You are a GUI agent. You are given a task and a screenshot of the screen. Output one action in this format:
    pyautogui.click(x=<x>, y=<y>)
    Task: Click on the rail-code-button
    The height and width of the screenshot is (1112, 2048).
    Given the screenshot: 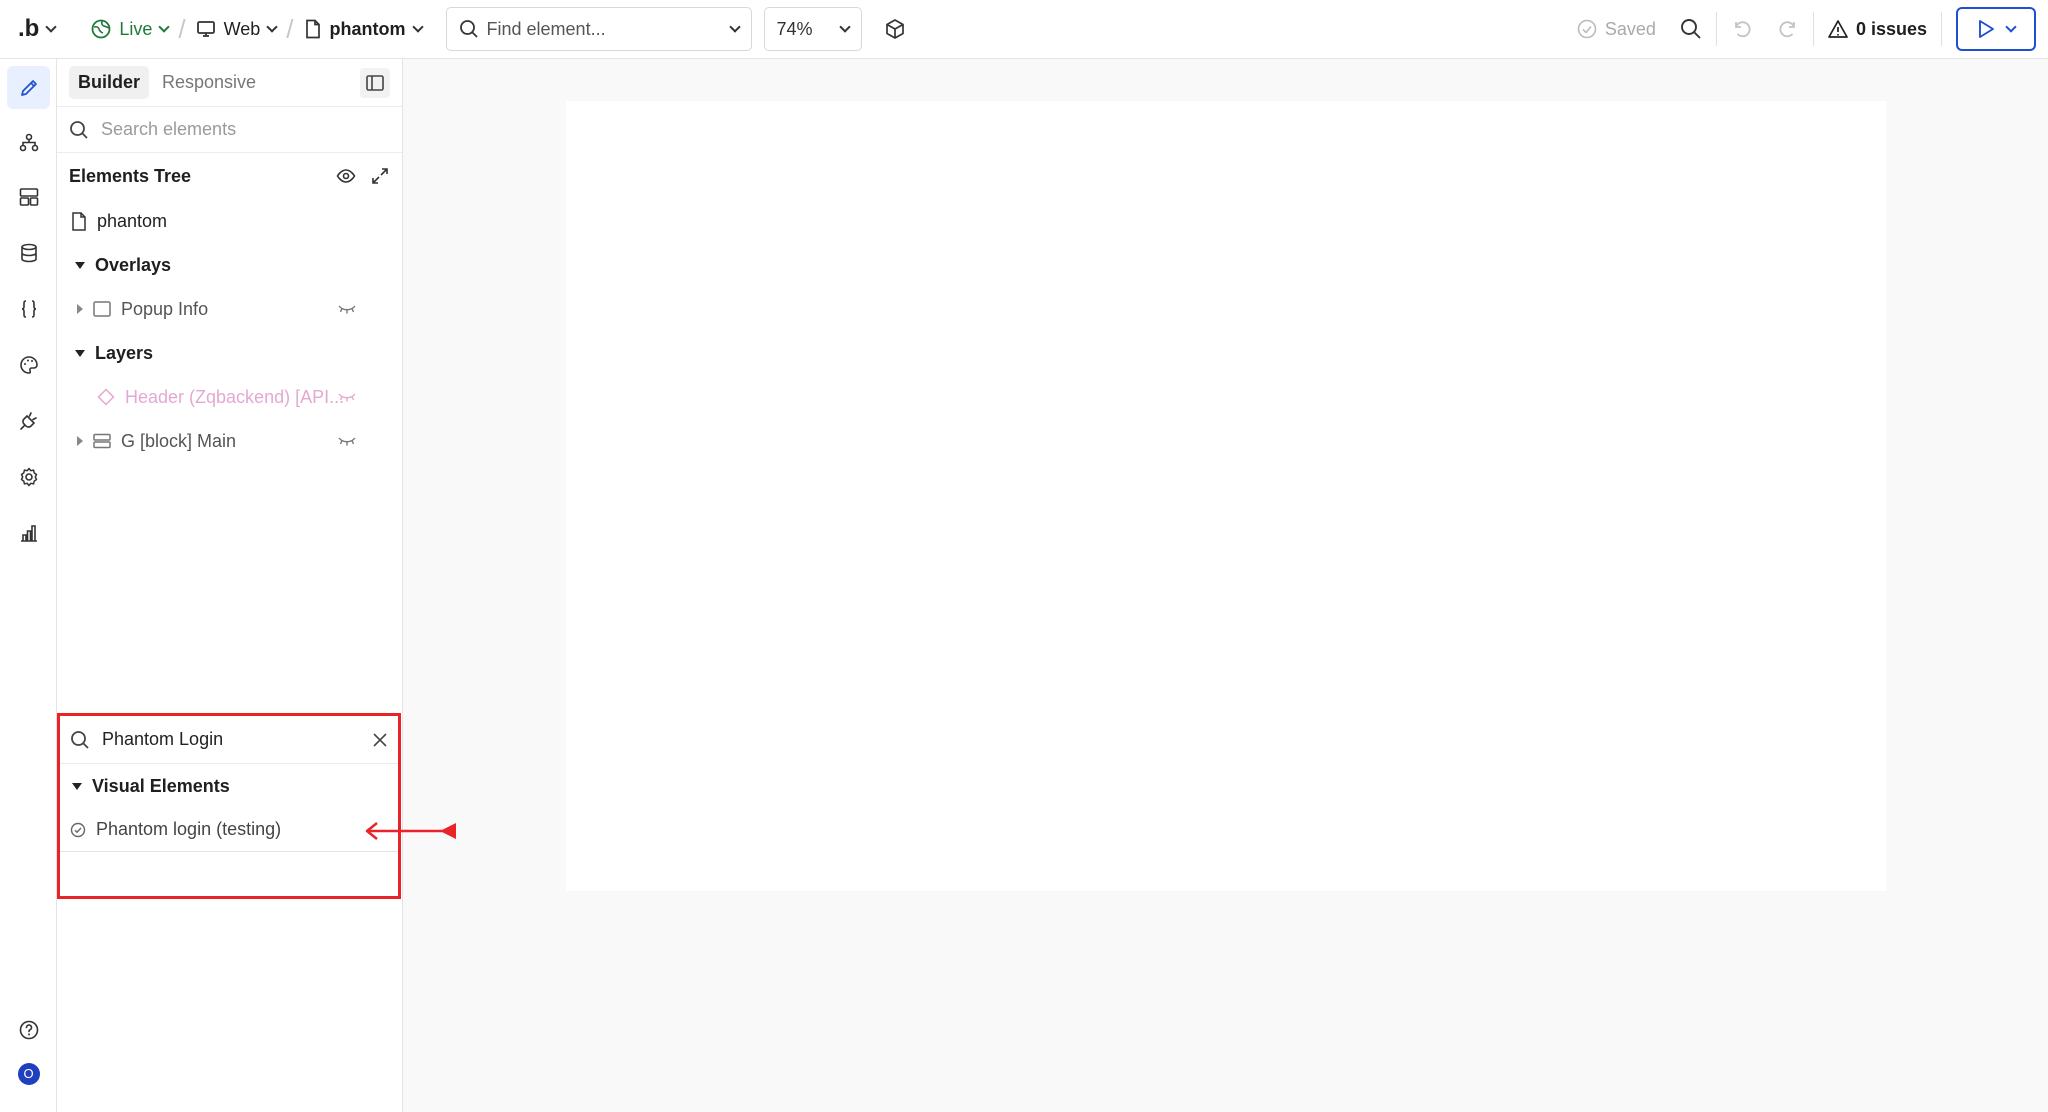 What is the action you would take?
    pyautogui.click(x=28, y=308)
    